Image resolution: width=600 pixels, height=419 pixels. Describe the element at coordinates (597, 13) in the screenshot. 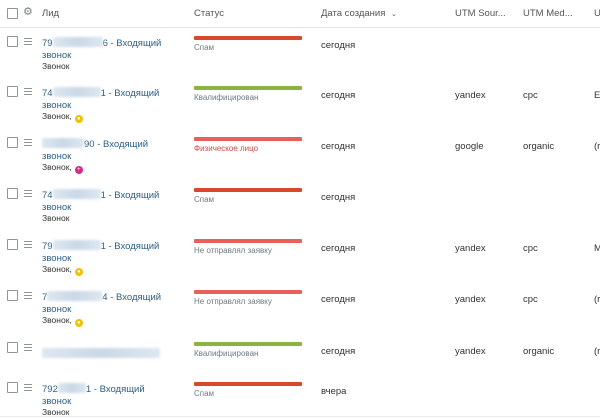

I see `column-header-extra: U` at that location.